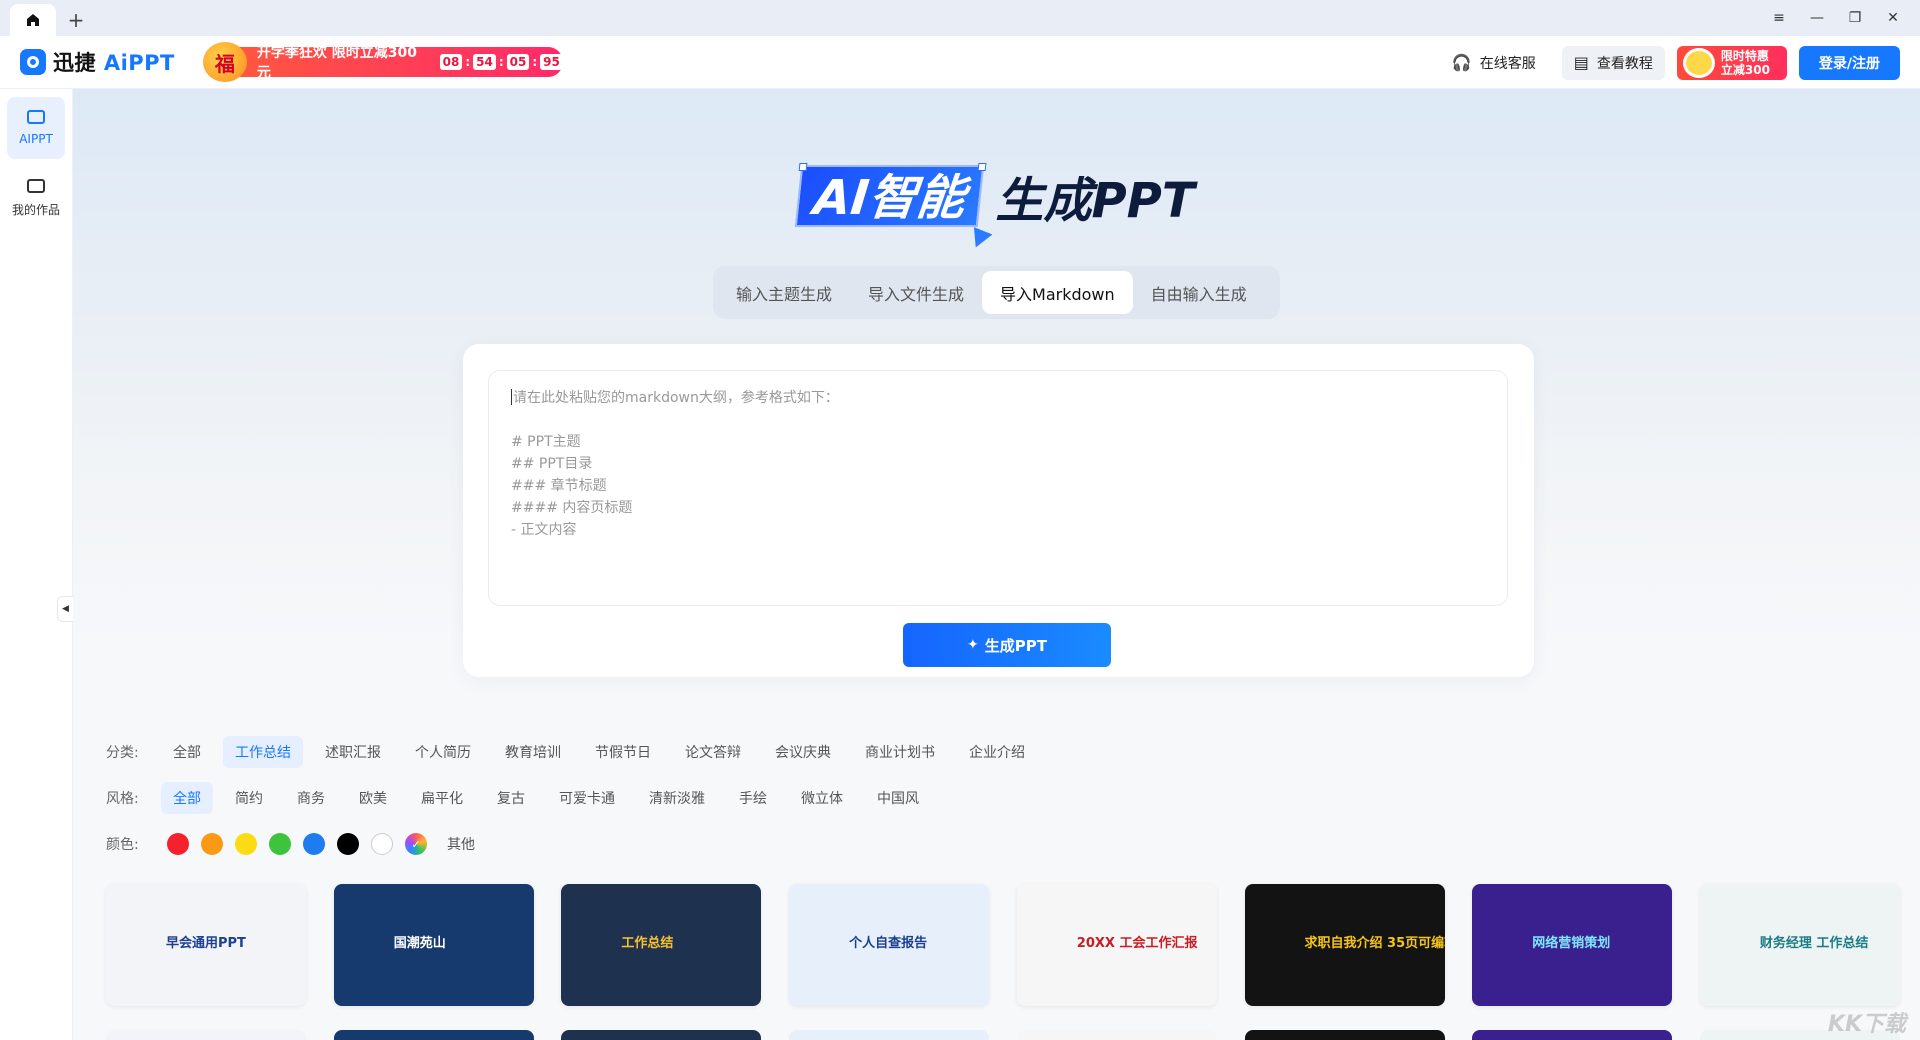 This screenshot has height=1040, width=1920. I want to click on online-service-button: 🎧 在线客服, so click(1494, 63).